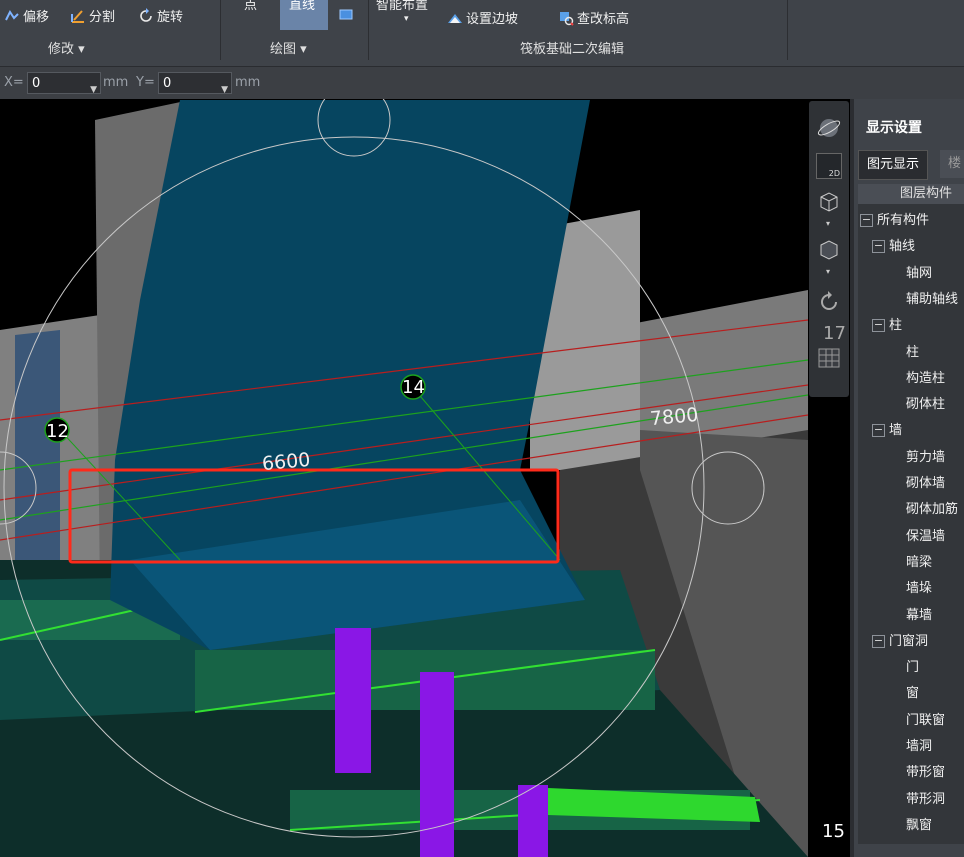  I want to click on axis-label-17: 17, so click(834, 333).